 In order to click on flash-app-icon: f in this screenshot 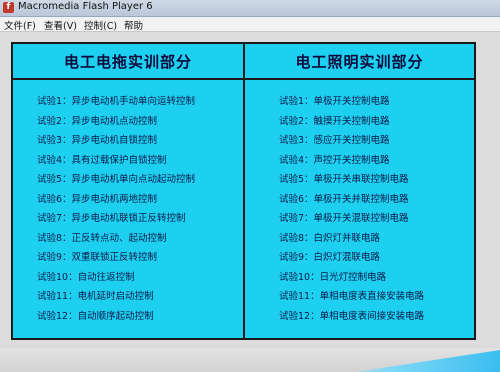, I will do `click(8, 7)`.